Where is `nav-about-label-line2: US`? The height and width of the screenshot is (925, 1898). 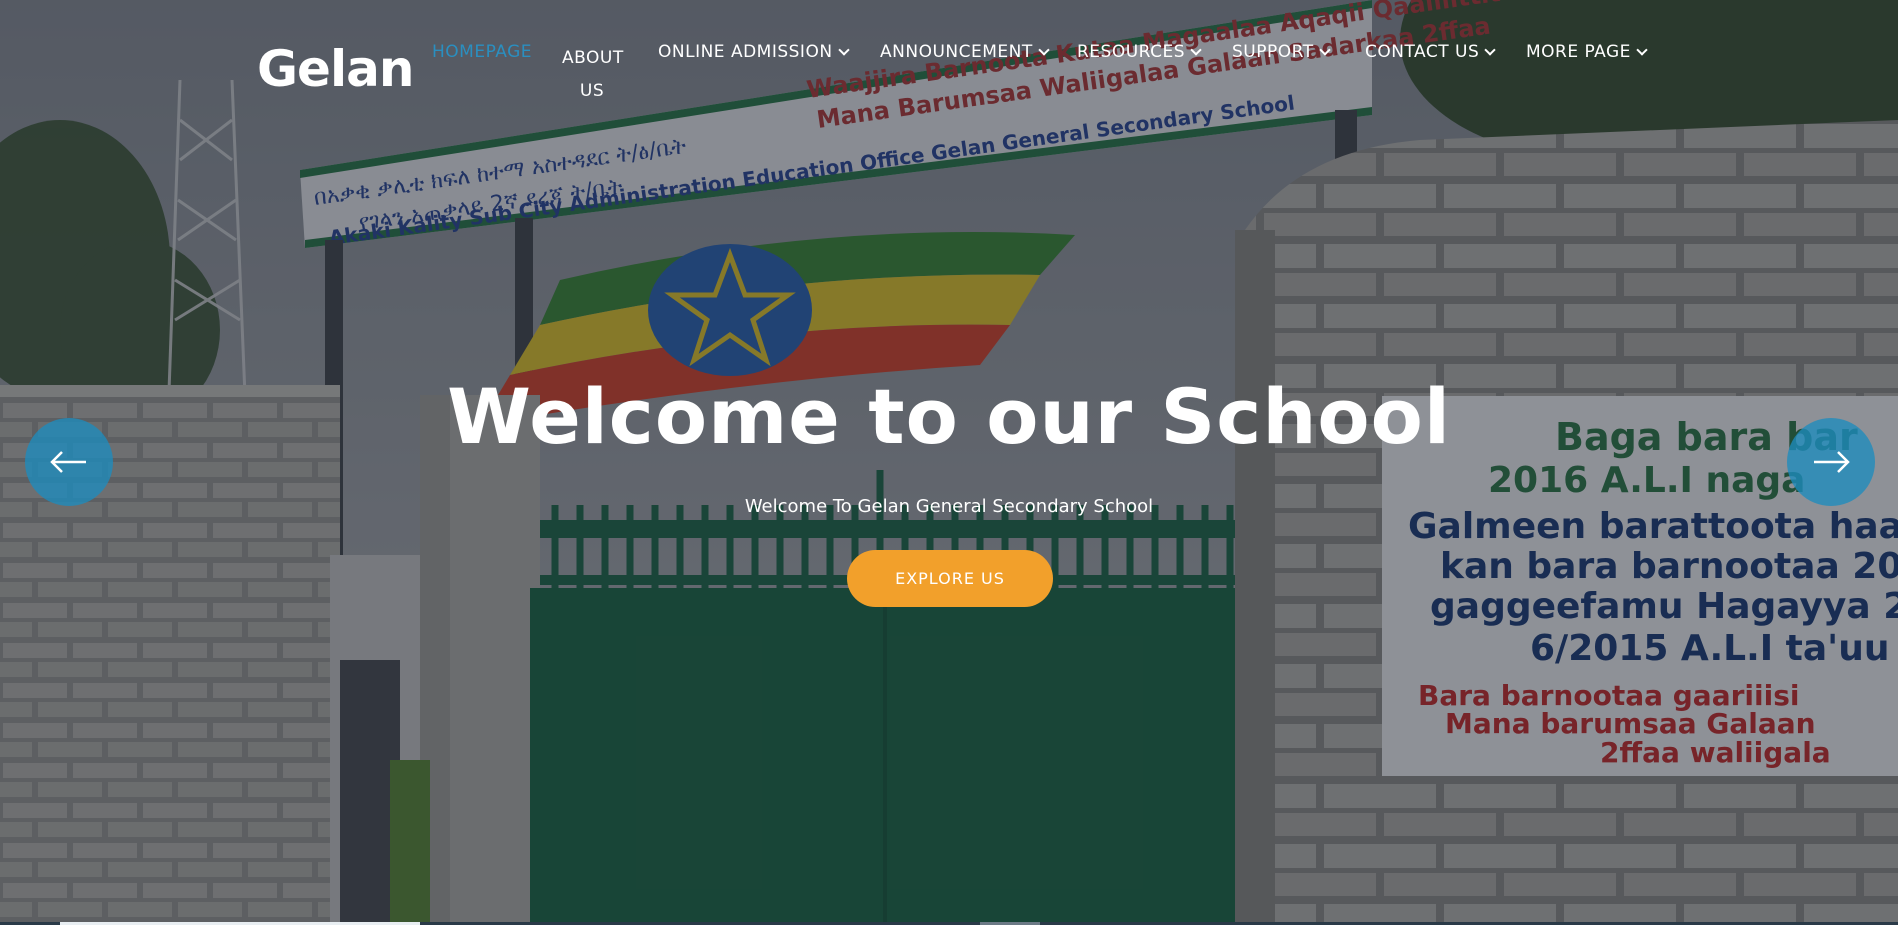
nav-about-label-line2: US is located at coordinates (592, 91).